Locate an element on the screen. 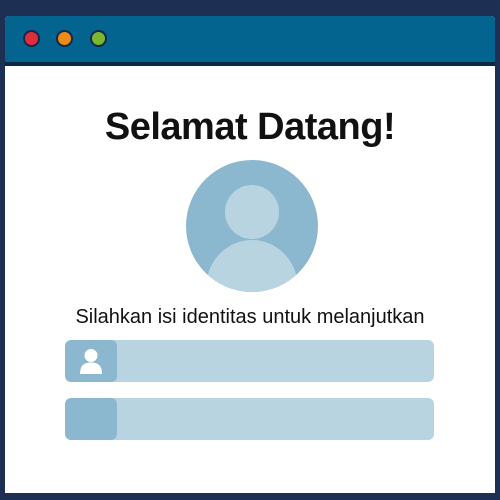  username-field is located at coordinates (249, 361).